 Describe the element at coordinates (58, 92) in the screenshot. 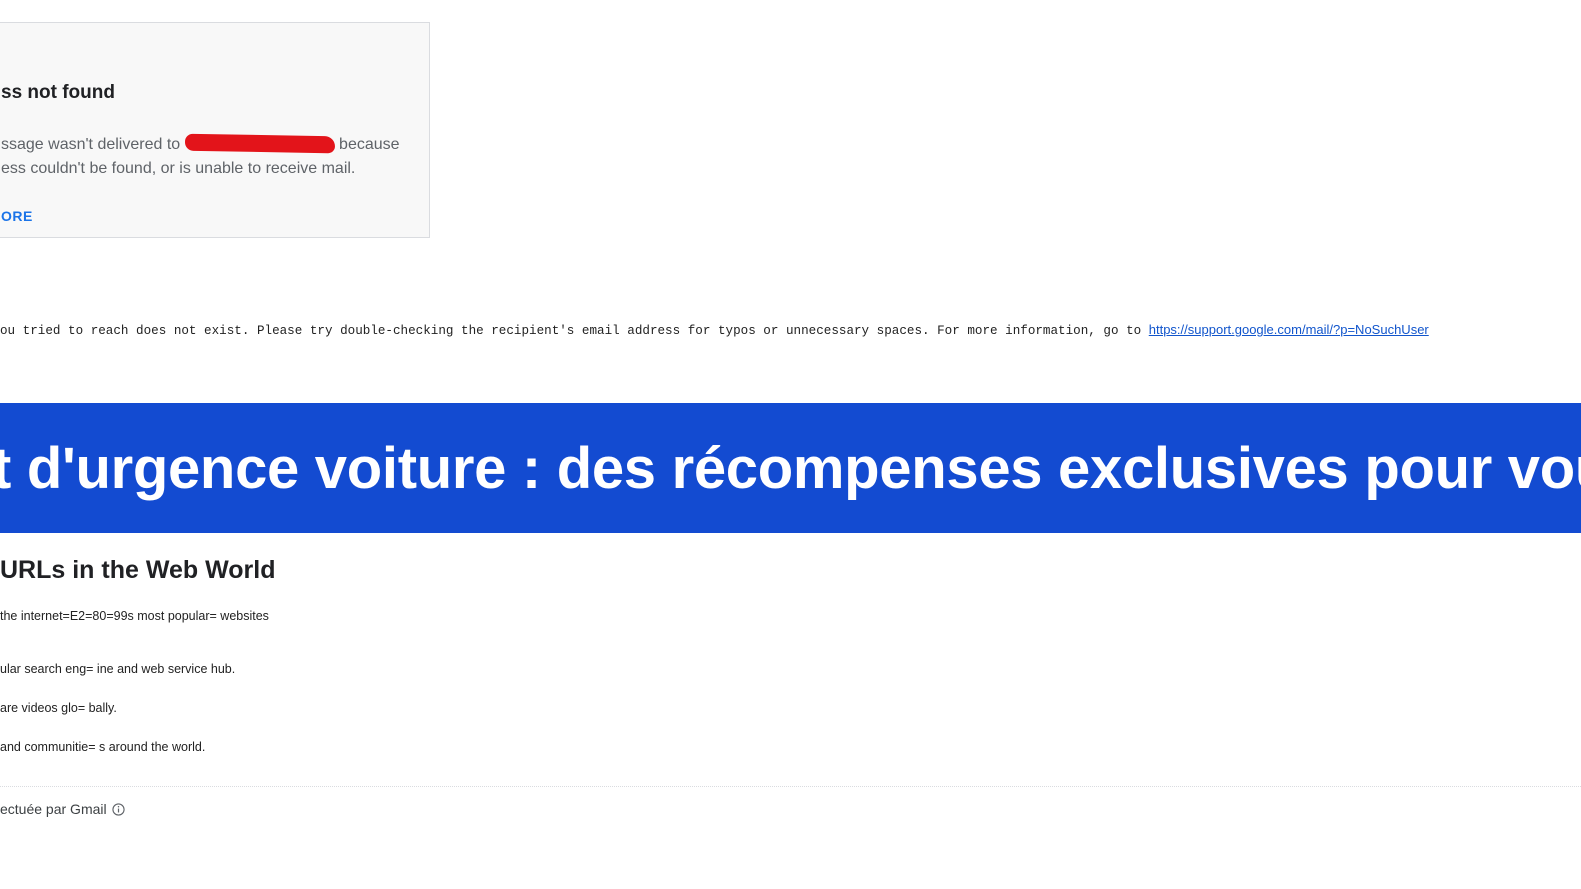

I see `bounce-title: ss not found` at that location.